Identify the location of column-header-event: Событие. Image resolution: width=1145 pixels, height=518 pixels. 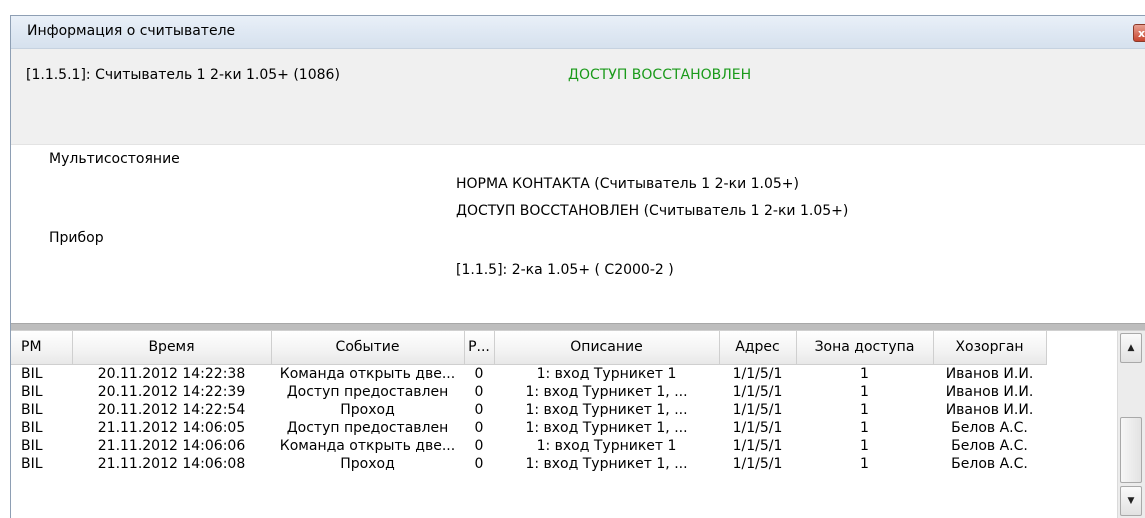
(368, 348).